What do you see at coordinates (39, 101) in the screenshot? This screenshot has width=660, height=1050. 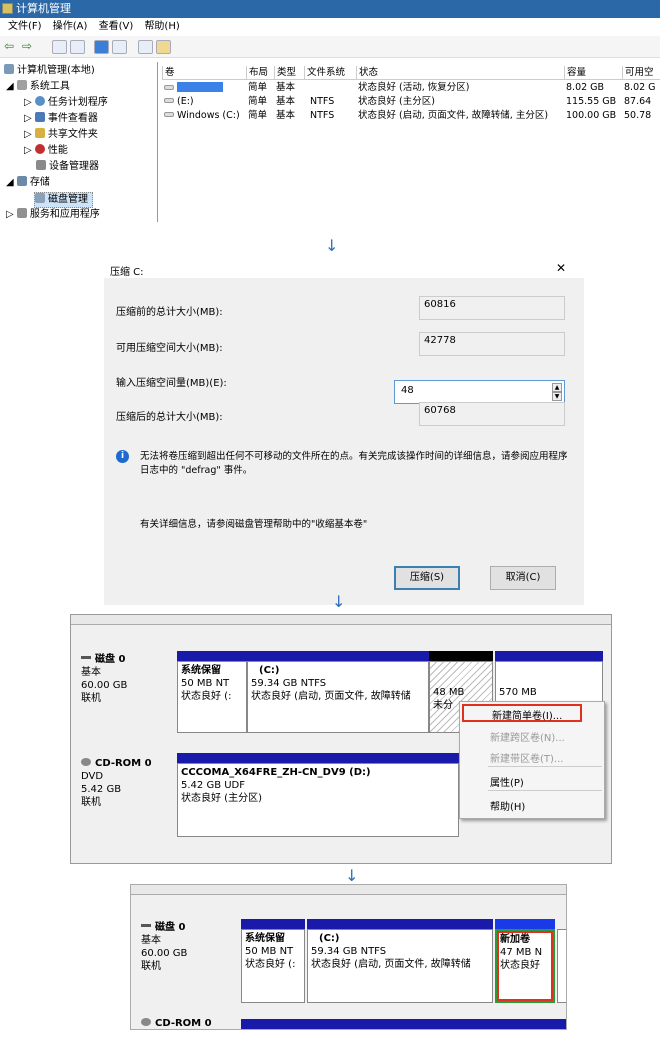 I see `clock-icon` at bounding box center [39, 101].